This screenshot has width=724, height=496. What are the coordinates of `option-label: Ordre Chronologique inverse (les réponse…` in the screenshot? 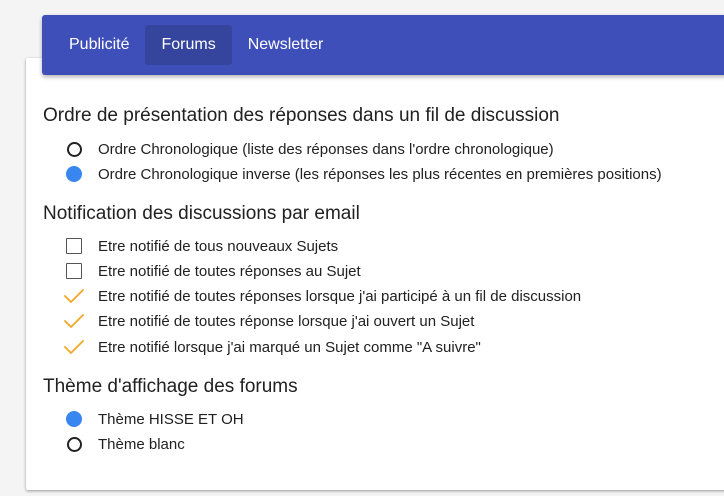 It's located at (380, 174).